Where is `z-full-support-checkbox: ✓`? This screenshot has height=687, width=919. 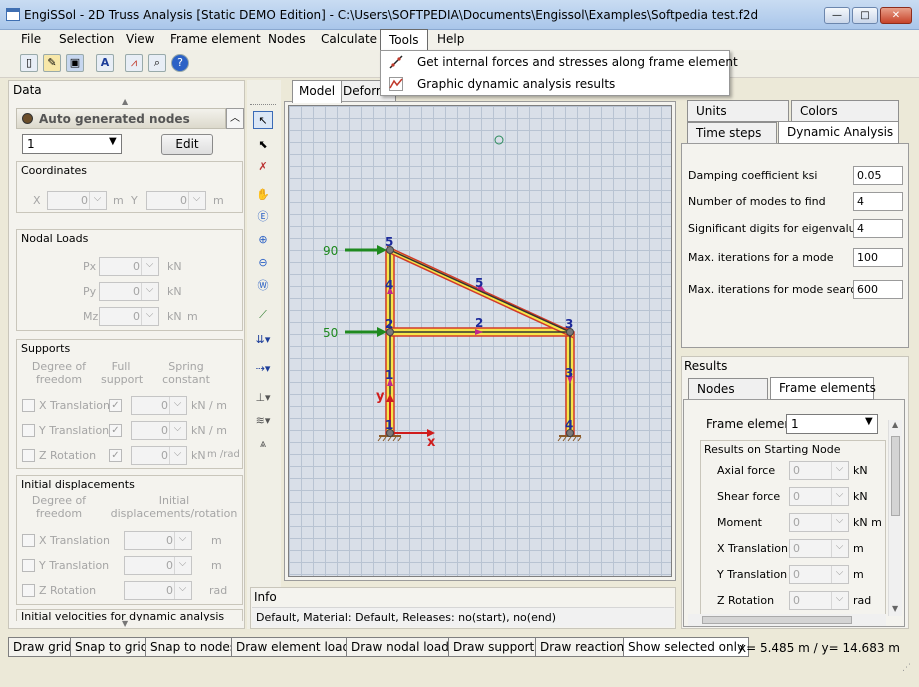
z-full-support-checkbox: ✓ is located at coordinates (115, 455).